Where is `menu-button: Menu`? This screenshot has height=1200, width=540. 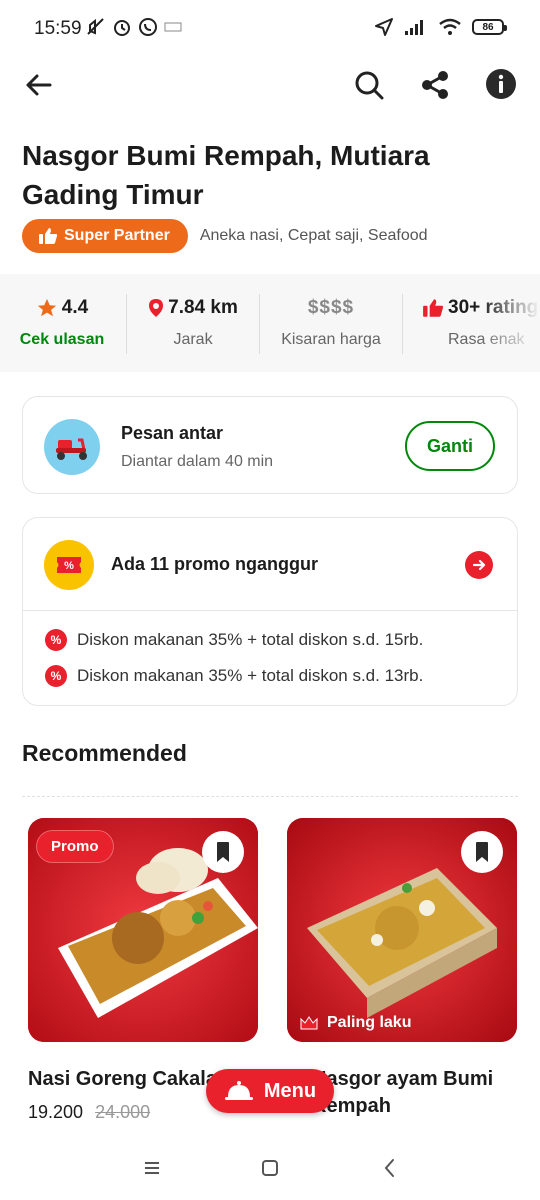 menu-button: Menu is located at coordinates (270, 1091).